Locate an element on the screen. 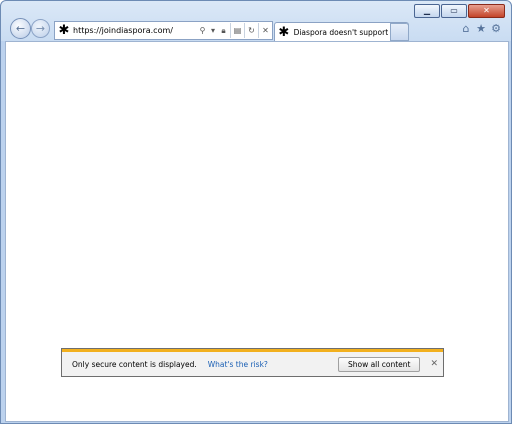 This screenshot has height=424, width=512. refresh-icon: ↻ is located at coordinates (251, 30).